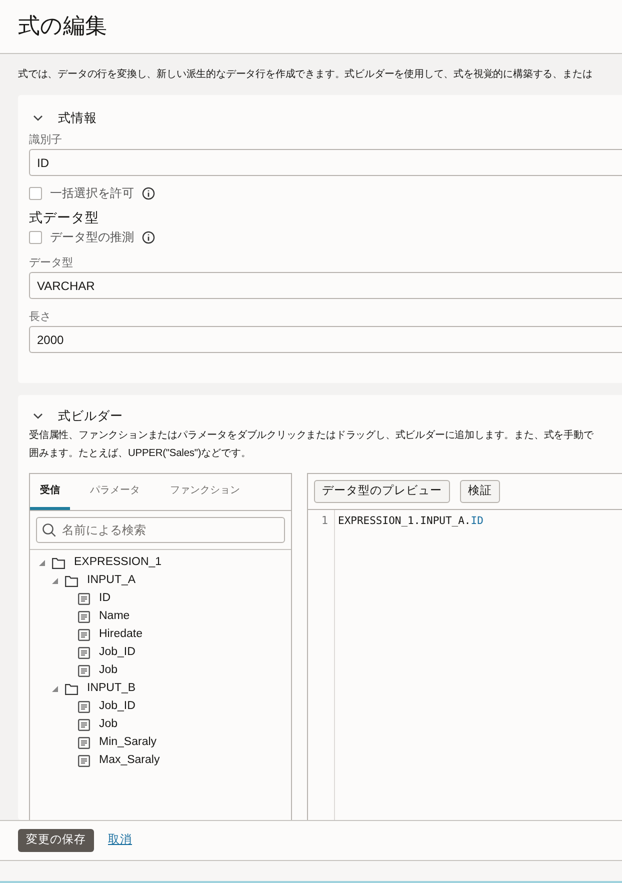 This screenshot has height=883, width=622. Describe the element at coordinates (325, 339) in the screenshot. I see `length-field: 2000` at that location.